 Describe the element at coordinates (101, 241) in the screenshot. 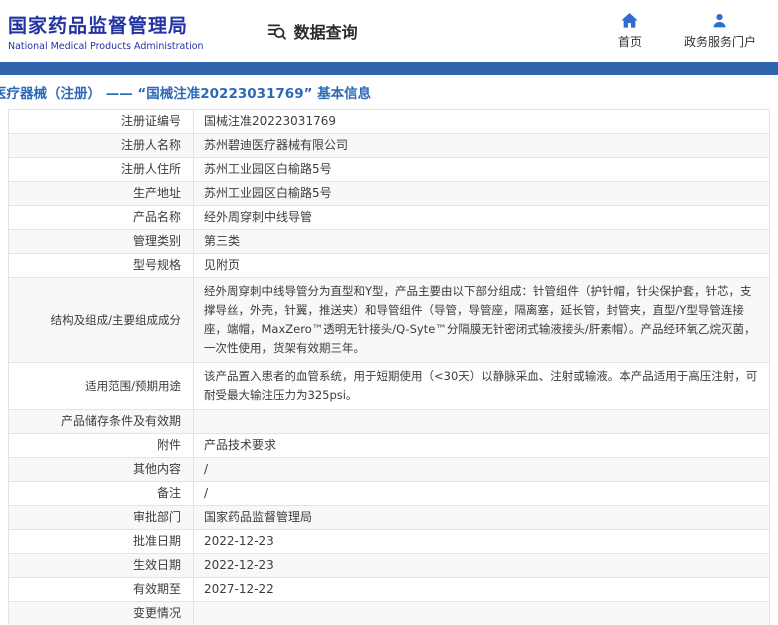

I see `row-label: 管理类别` at that location.